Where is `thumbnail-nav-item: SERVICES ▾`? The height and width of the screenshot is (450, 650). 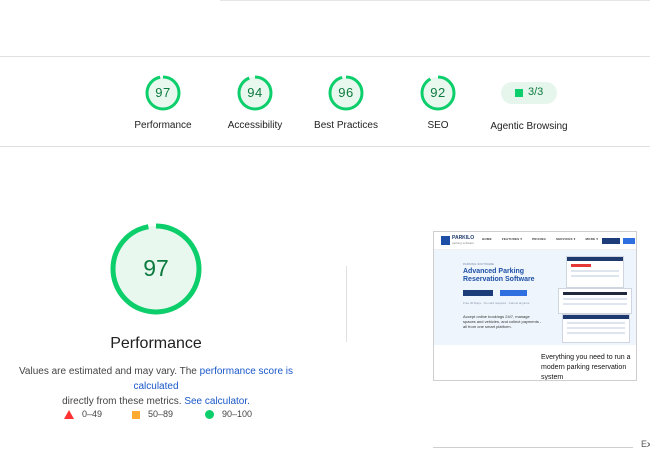 thumbnail-nav-item: SERVICES ▾ is located at coordinates (566, 239).